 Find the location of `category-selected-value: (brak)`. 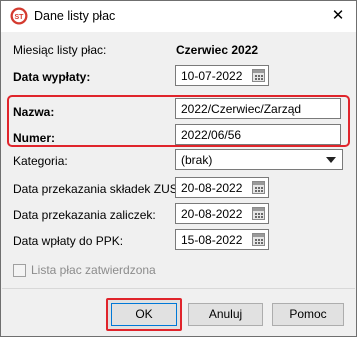

category-selected-value: (brak) is located at coordinates (197, 160).